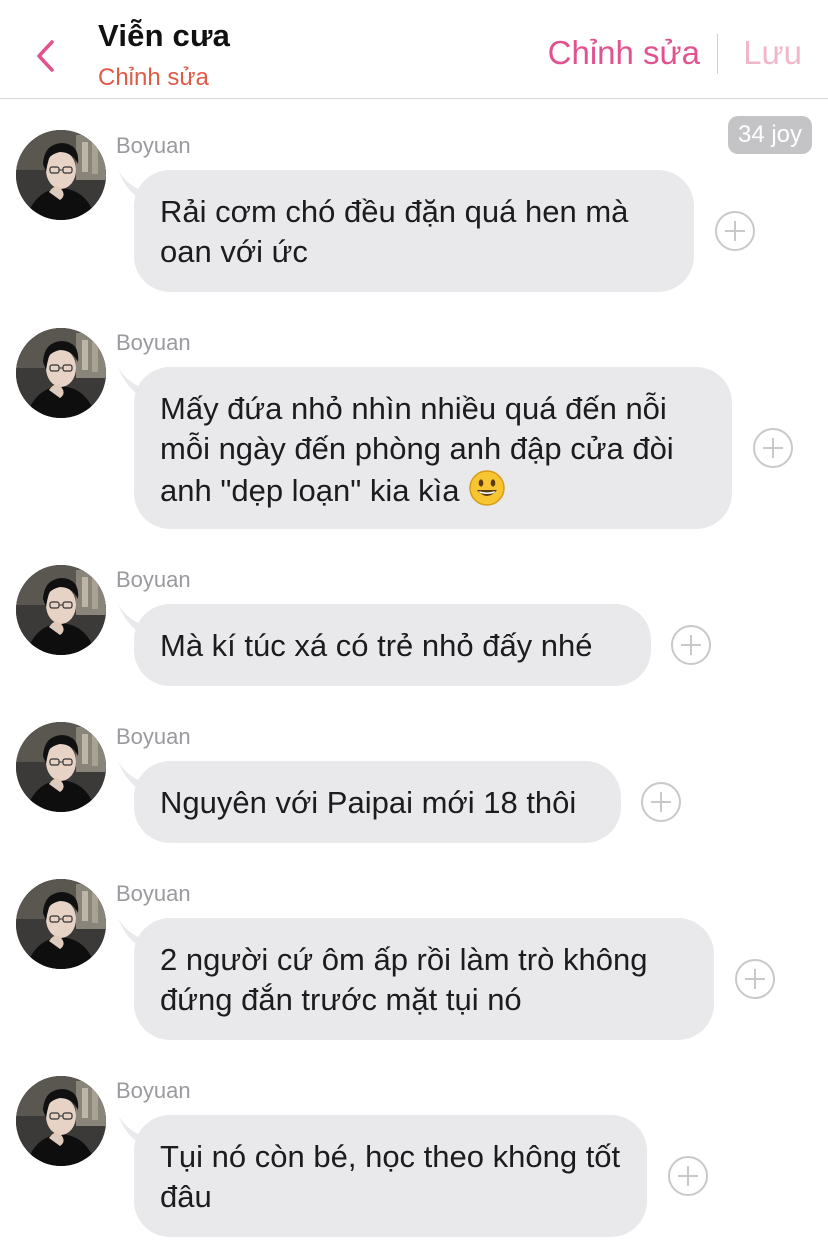 The image size is (828, 1258). I want to click on header-divider, so click(717, 54).